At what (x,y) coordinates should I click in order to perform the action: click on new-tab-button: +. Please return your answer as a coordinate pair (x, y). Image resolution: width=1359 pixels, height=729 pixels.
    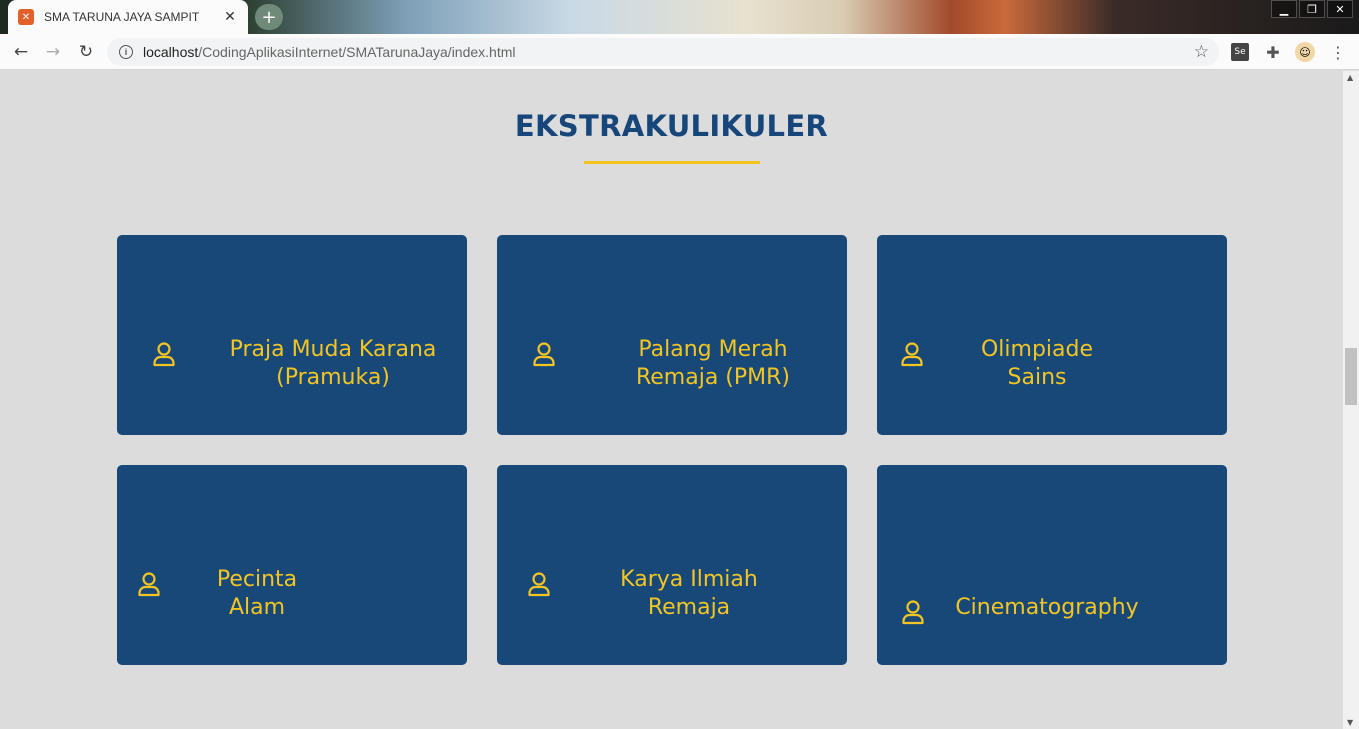
    Looking at the image, I should click on (269, 17).